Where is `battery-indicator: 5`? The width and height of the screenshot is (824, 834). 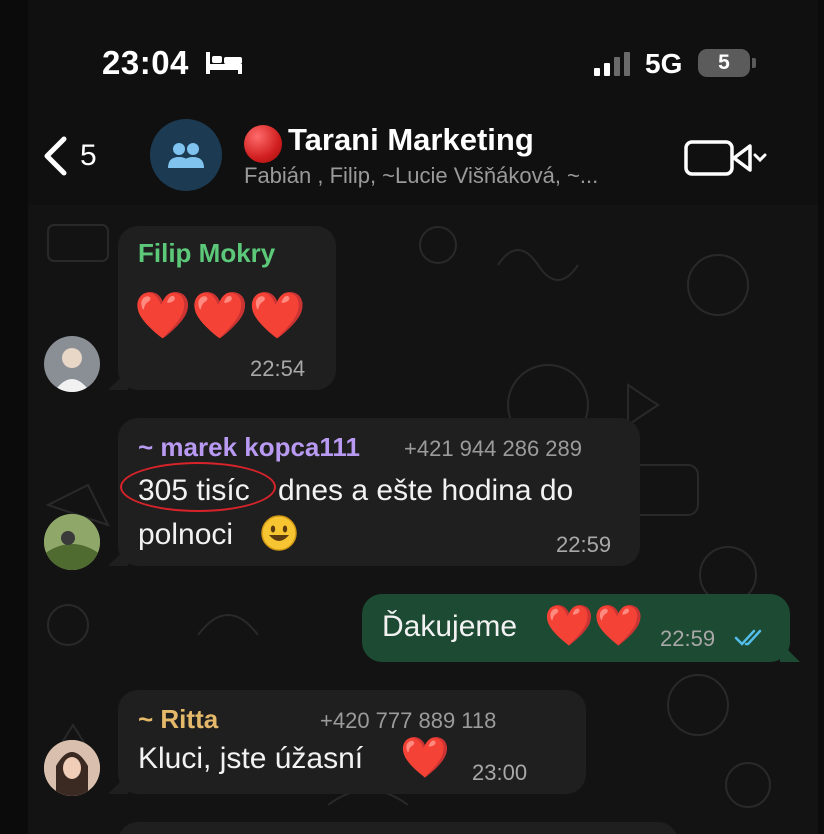 battery-indicator: 5 is located at coordinates (724, 63).